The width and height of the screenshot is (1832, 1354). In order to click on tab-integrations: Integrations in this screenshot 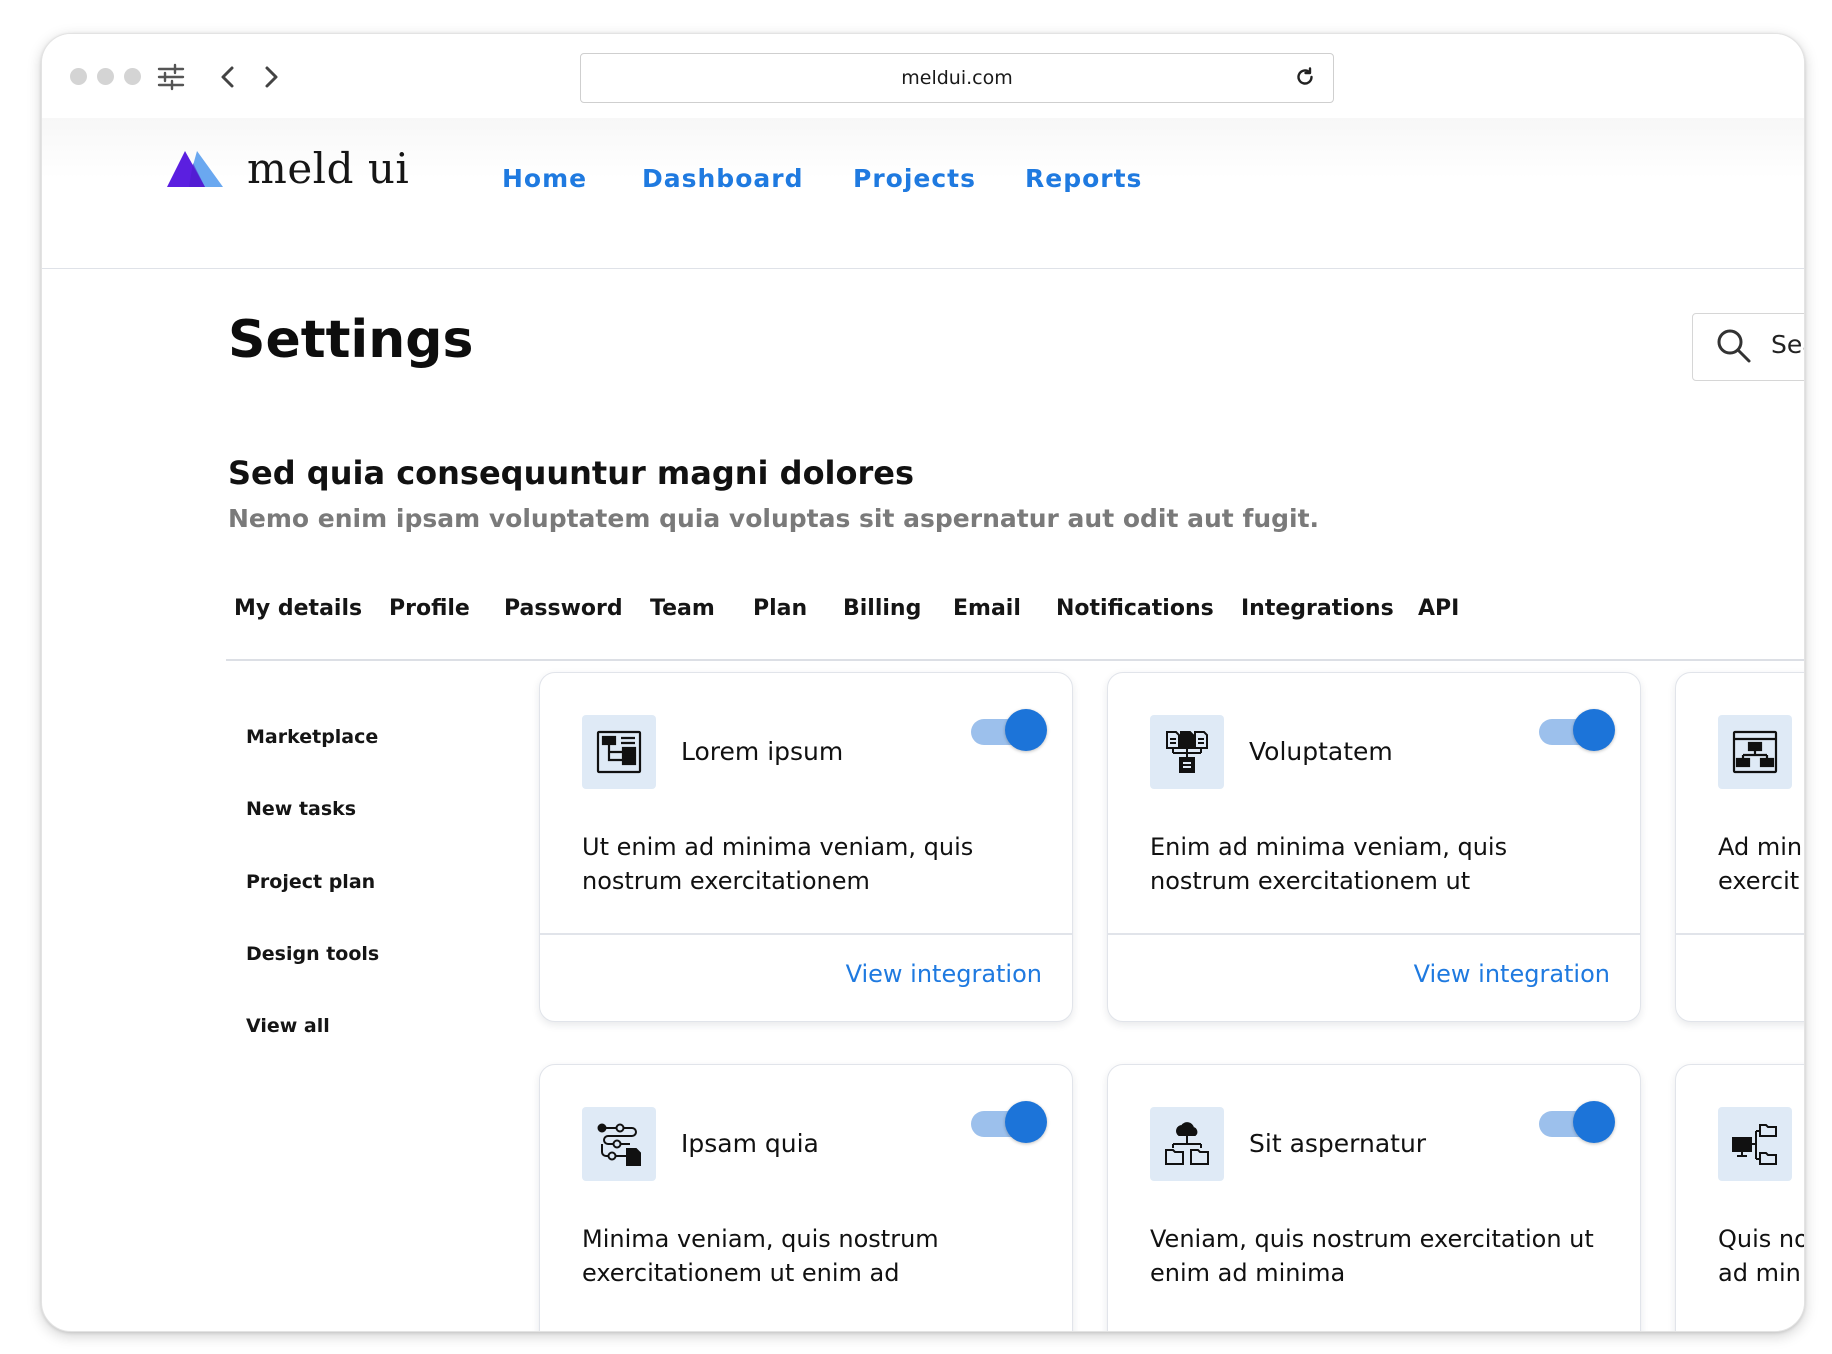, I will do `click(1317, 608)`.